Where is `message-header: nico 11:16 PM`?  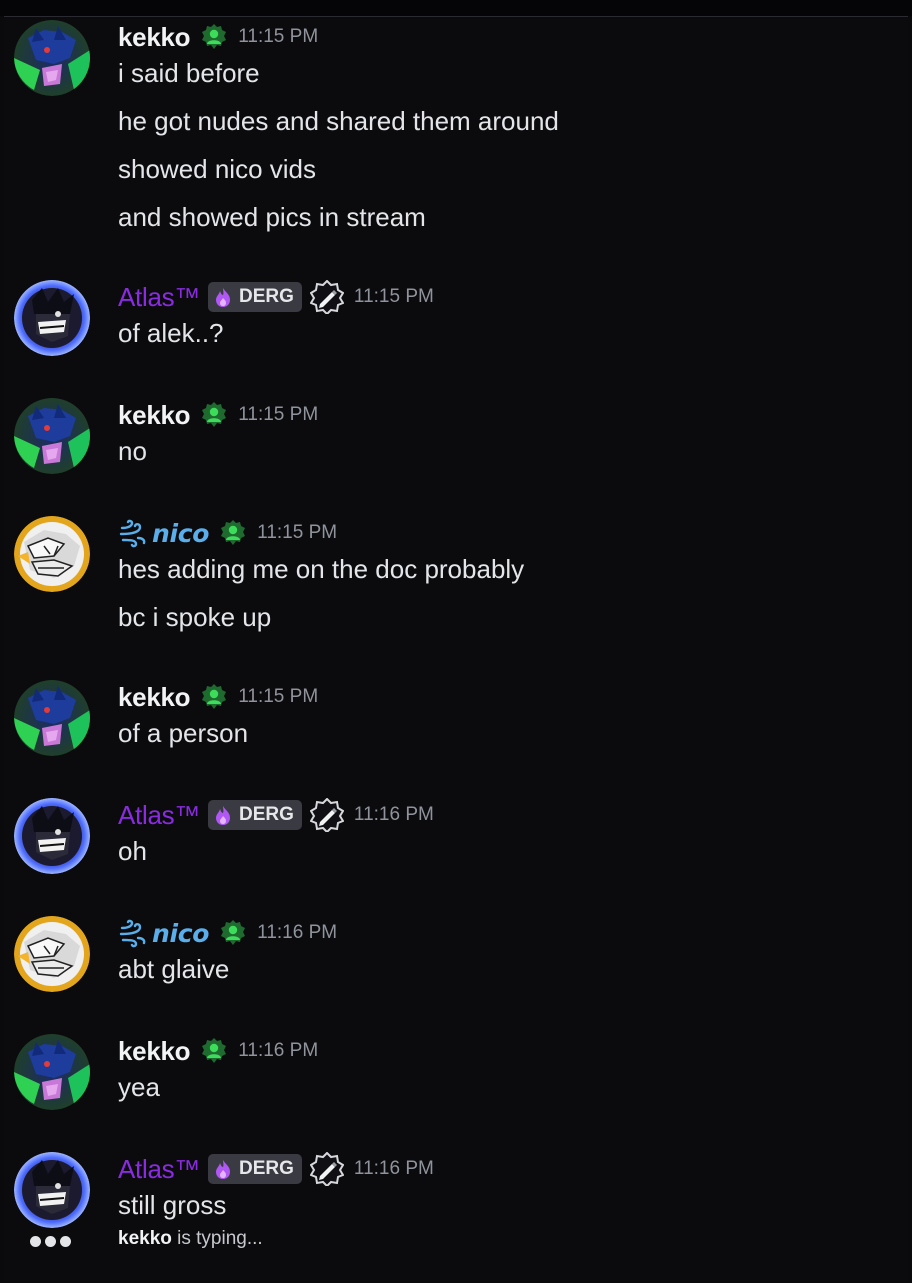 message-header: nico 11:16 PM is located at coordinates (227, 933).